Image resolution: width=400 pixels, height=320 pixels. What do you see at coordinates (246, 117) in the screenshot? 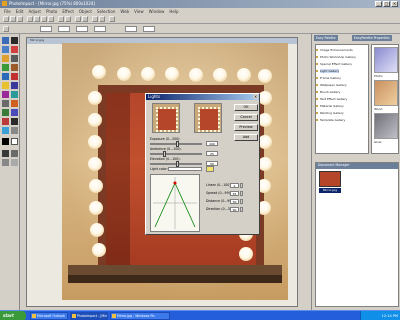
I see `cancel-button: Cancel` at bounding box center [246, 117].